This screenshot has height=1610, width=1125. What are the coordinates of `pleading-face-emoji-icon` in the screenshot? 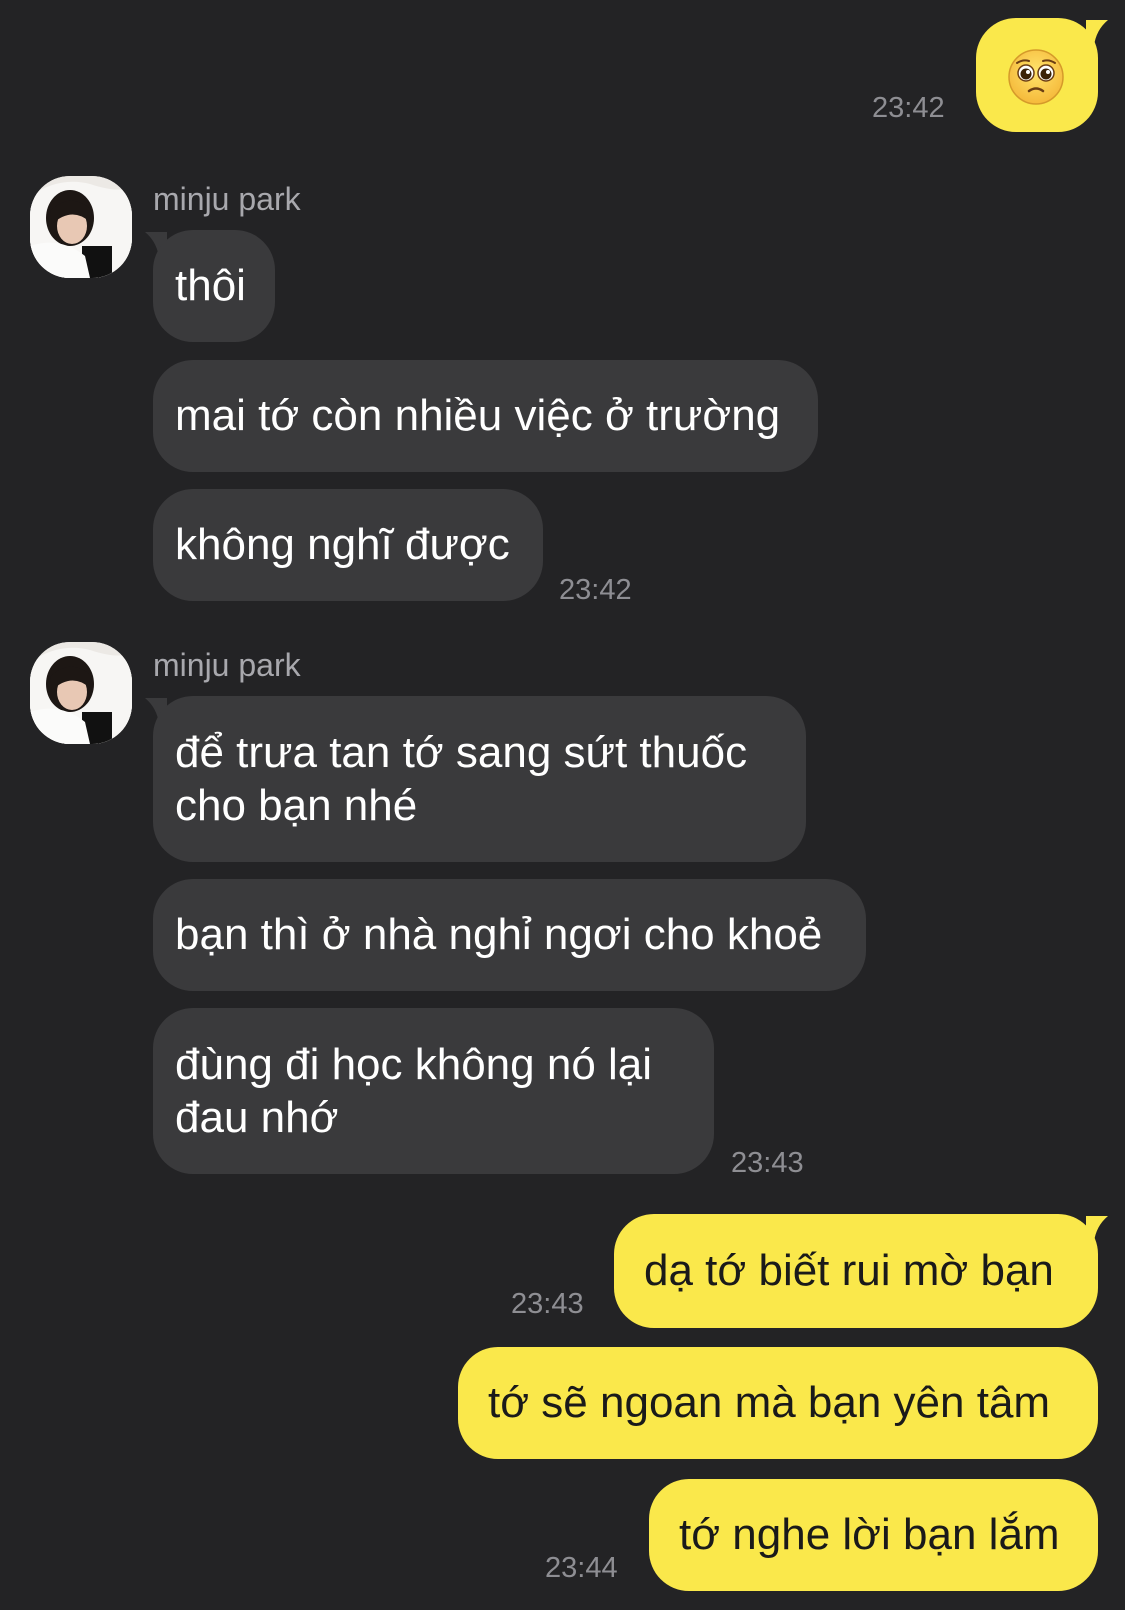 It's located at (1036, 77).